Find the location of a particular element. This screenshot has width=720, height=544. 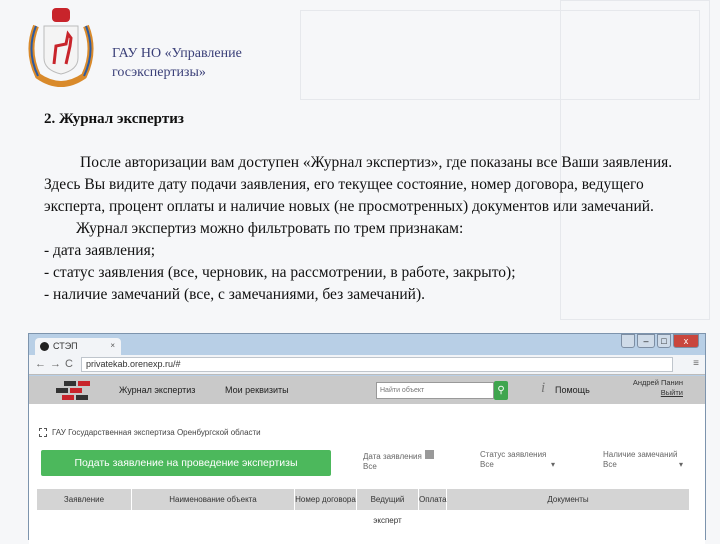

url-field: privatekab.orenexp.ru/# is located at coordinates (377, 364).